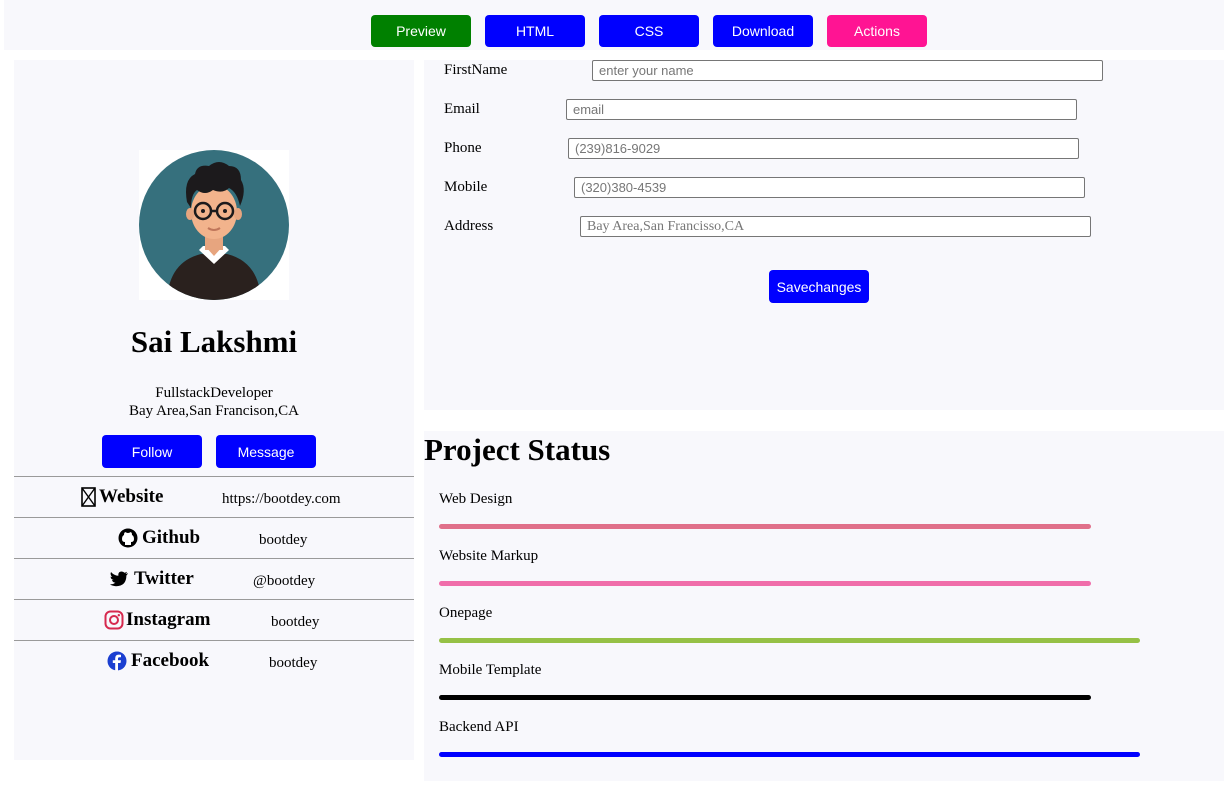 The width and height of the screenshot is (1226, 788). What do you see at coordinates (170, 660) in the screenshot?
I see `social-label: Facebook` at bounding box center [170, 660].